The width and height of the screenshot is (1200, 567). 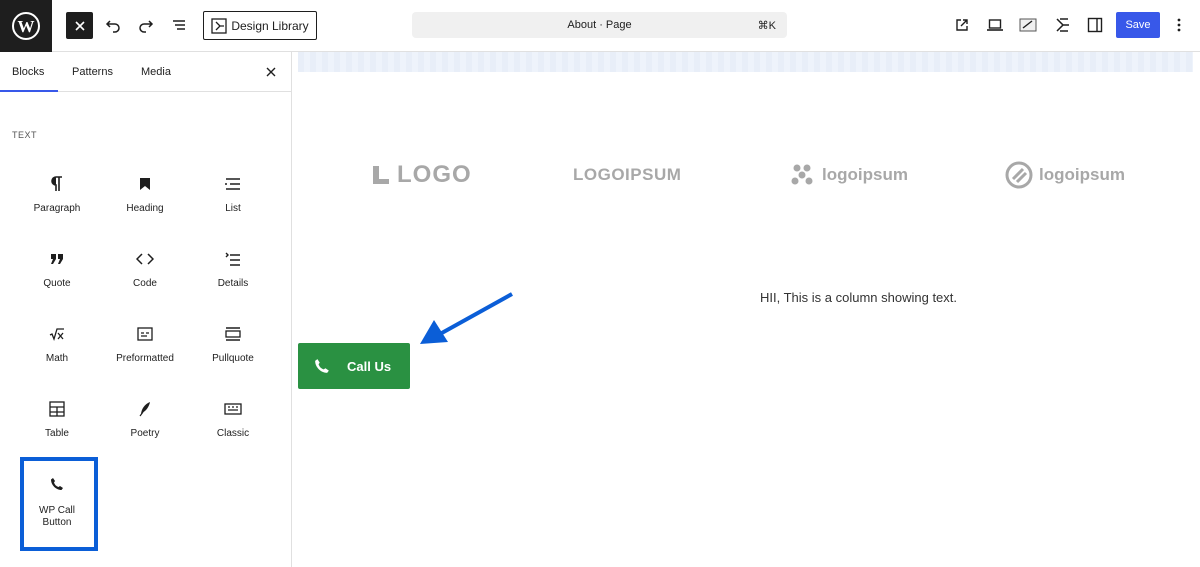 I want to click on logo-2-text: LOGOIPSUM, so click(x=627, y=174).